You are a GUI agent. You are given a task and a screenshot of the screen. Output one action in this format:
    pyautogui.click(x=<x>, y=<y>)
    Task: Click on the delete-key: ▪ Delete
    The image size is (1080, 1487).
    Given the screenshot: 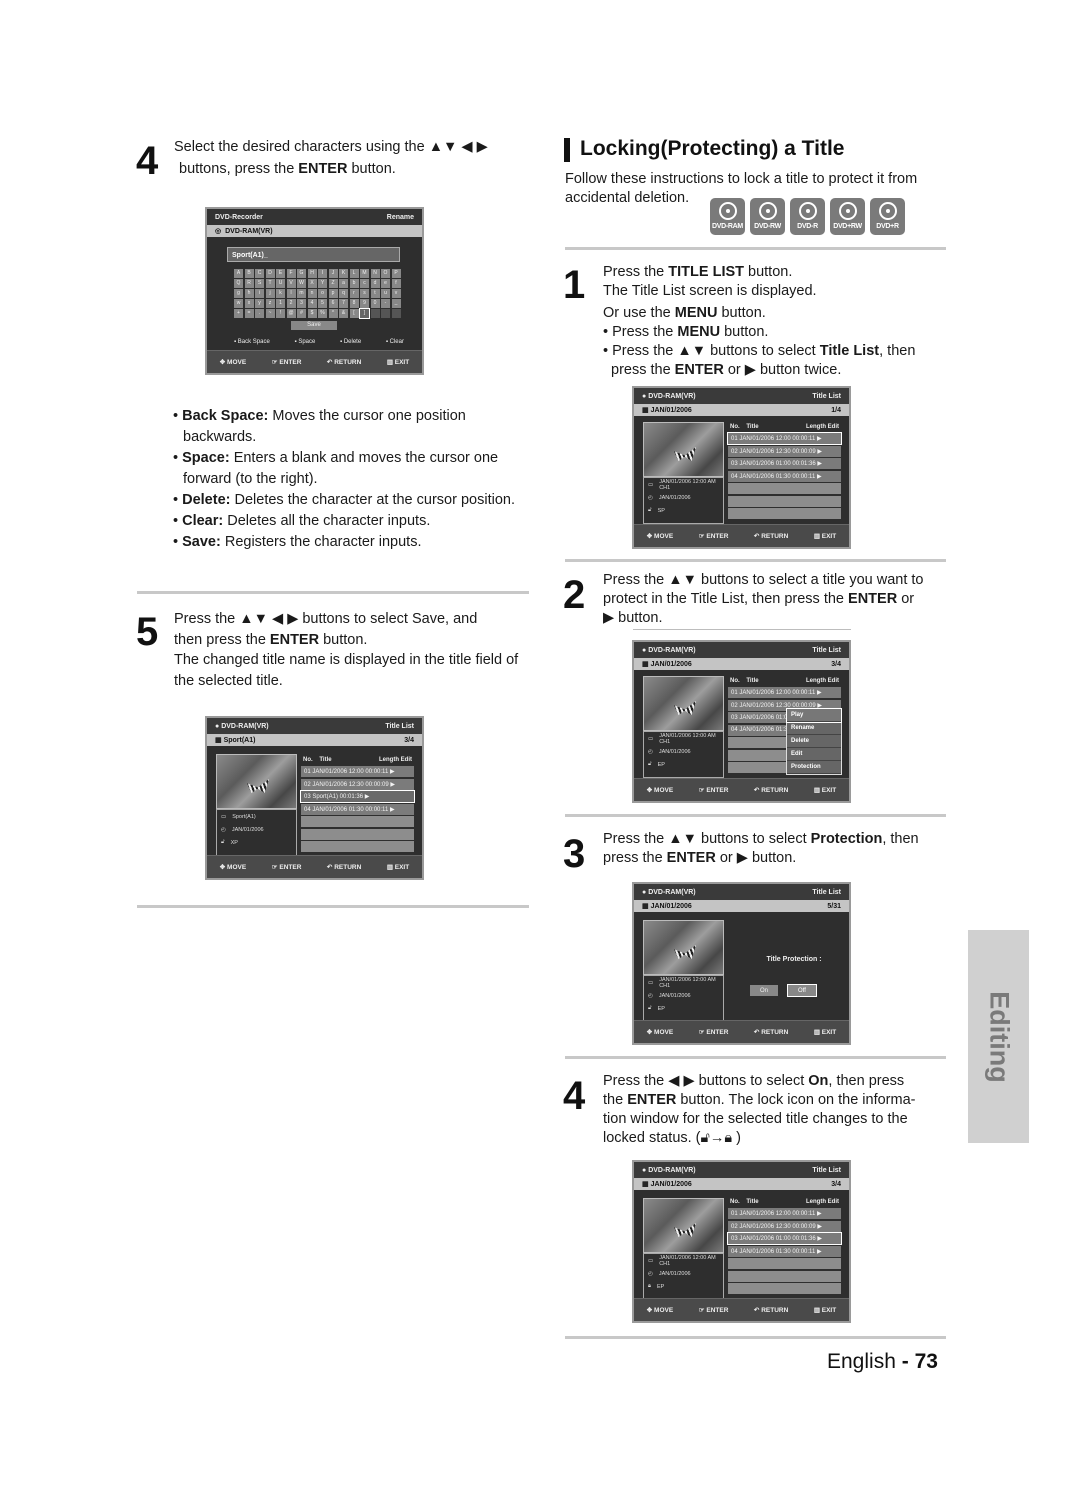 What is the action you would take?
    pyautogui.click(x=350, y=342)
    